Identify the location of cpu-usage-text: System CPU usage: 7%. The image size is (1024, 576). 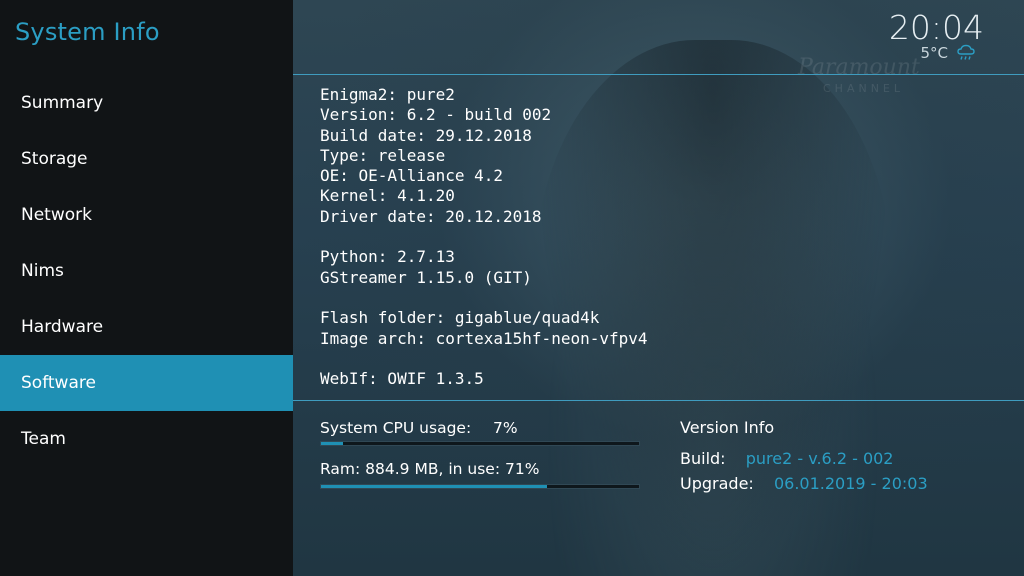
(419, 428).